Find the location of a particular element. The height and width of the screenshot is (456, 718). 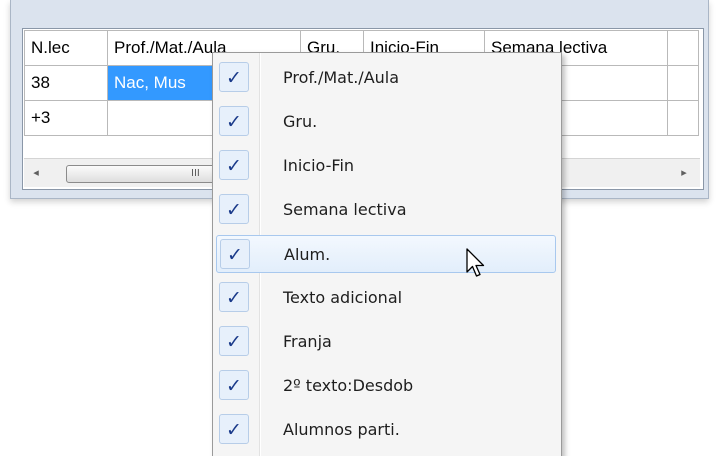

scrollbar-grip-icon: III is located at coordinates (195, 173).